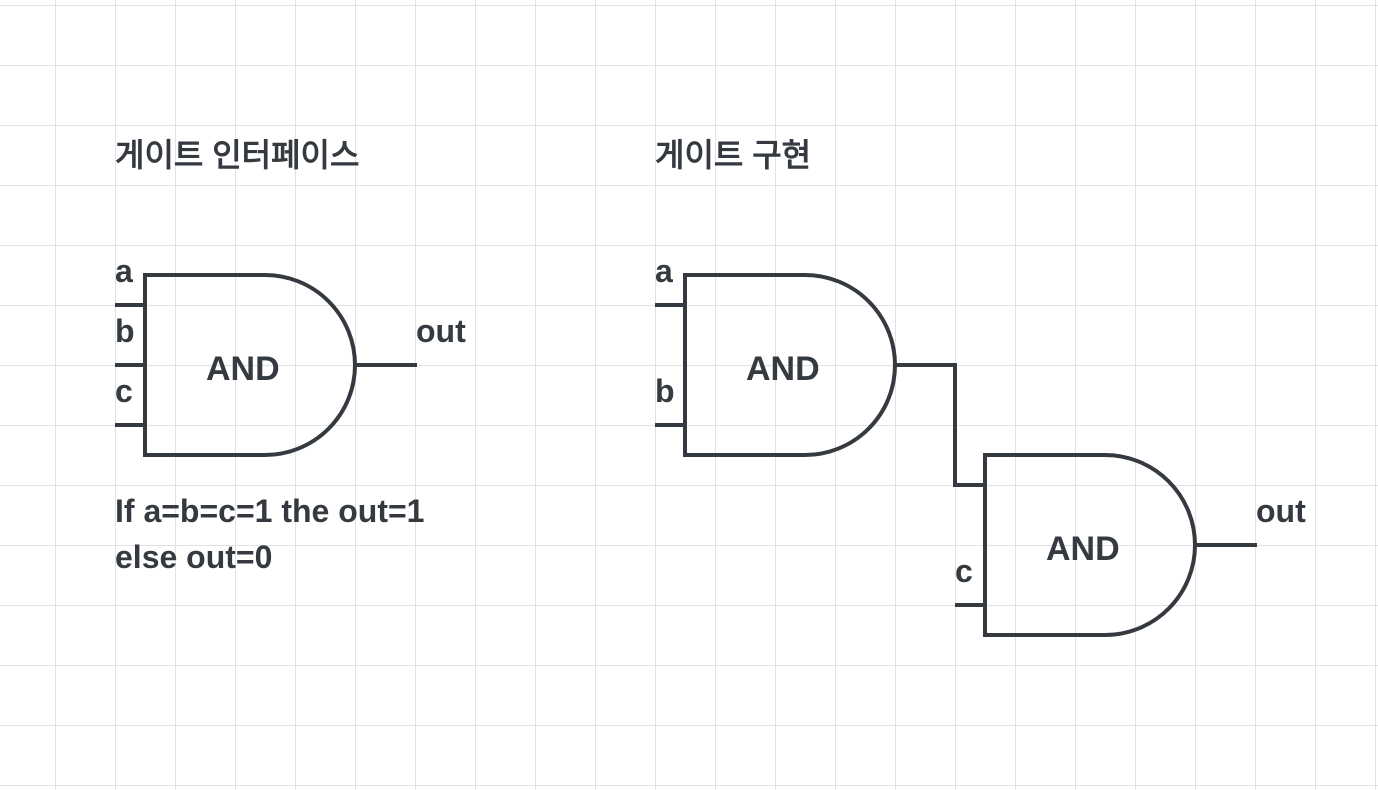 This screenshot has height=790, width=1378. What do you see at coordinates (441, 331) in the screenshot?
I see `interface-pin-out: out` at bounding box center [441, 331].